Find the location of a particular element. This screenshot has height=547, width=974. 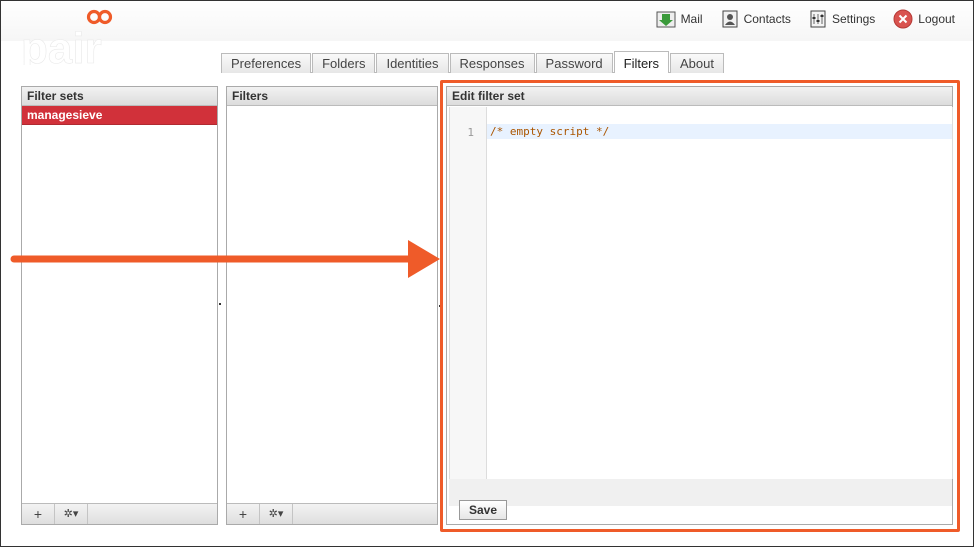

annotation-arrow-icon is located at coordinates (225, 259).